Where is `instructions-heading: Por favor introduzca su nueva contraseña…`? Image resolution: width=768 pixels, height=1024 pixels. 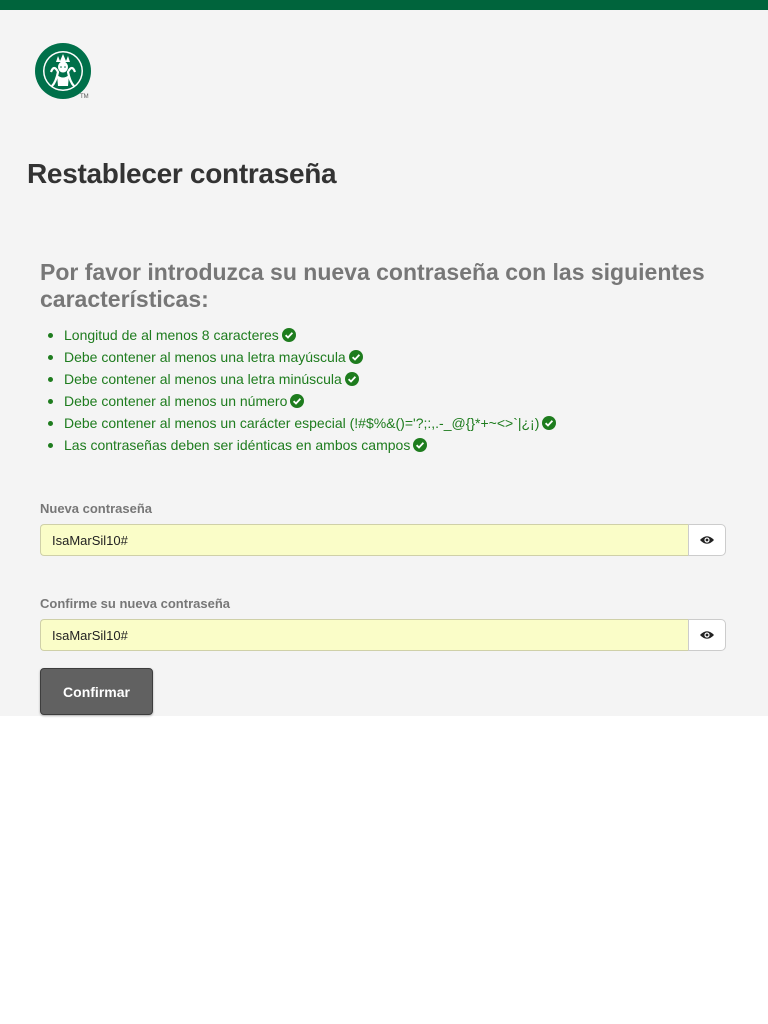
instructions-heading: Por favor introduzca su nueva contraseña… is located at coordinates (372, 285).